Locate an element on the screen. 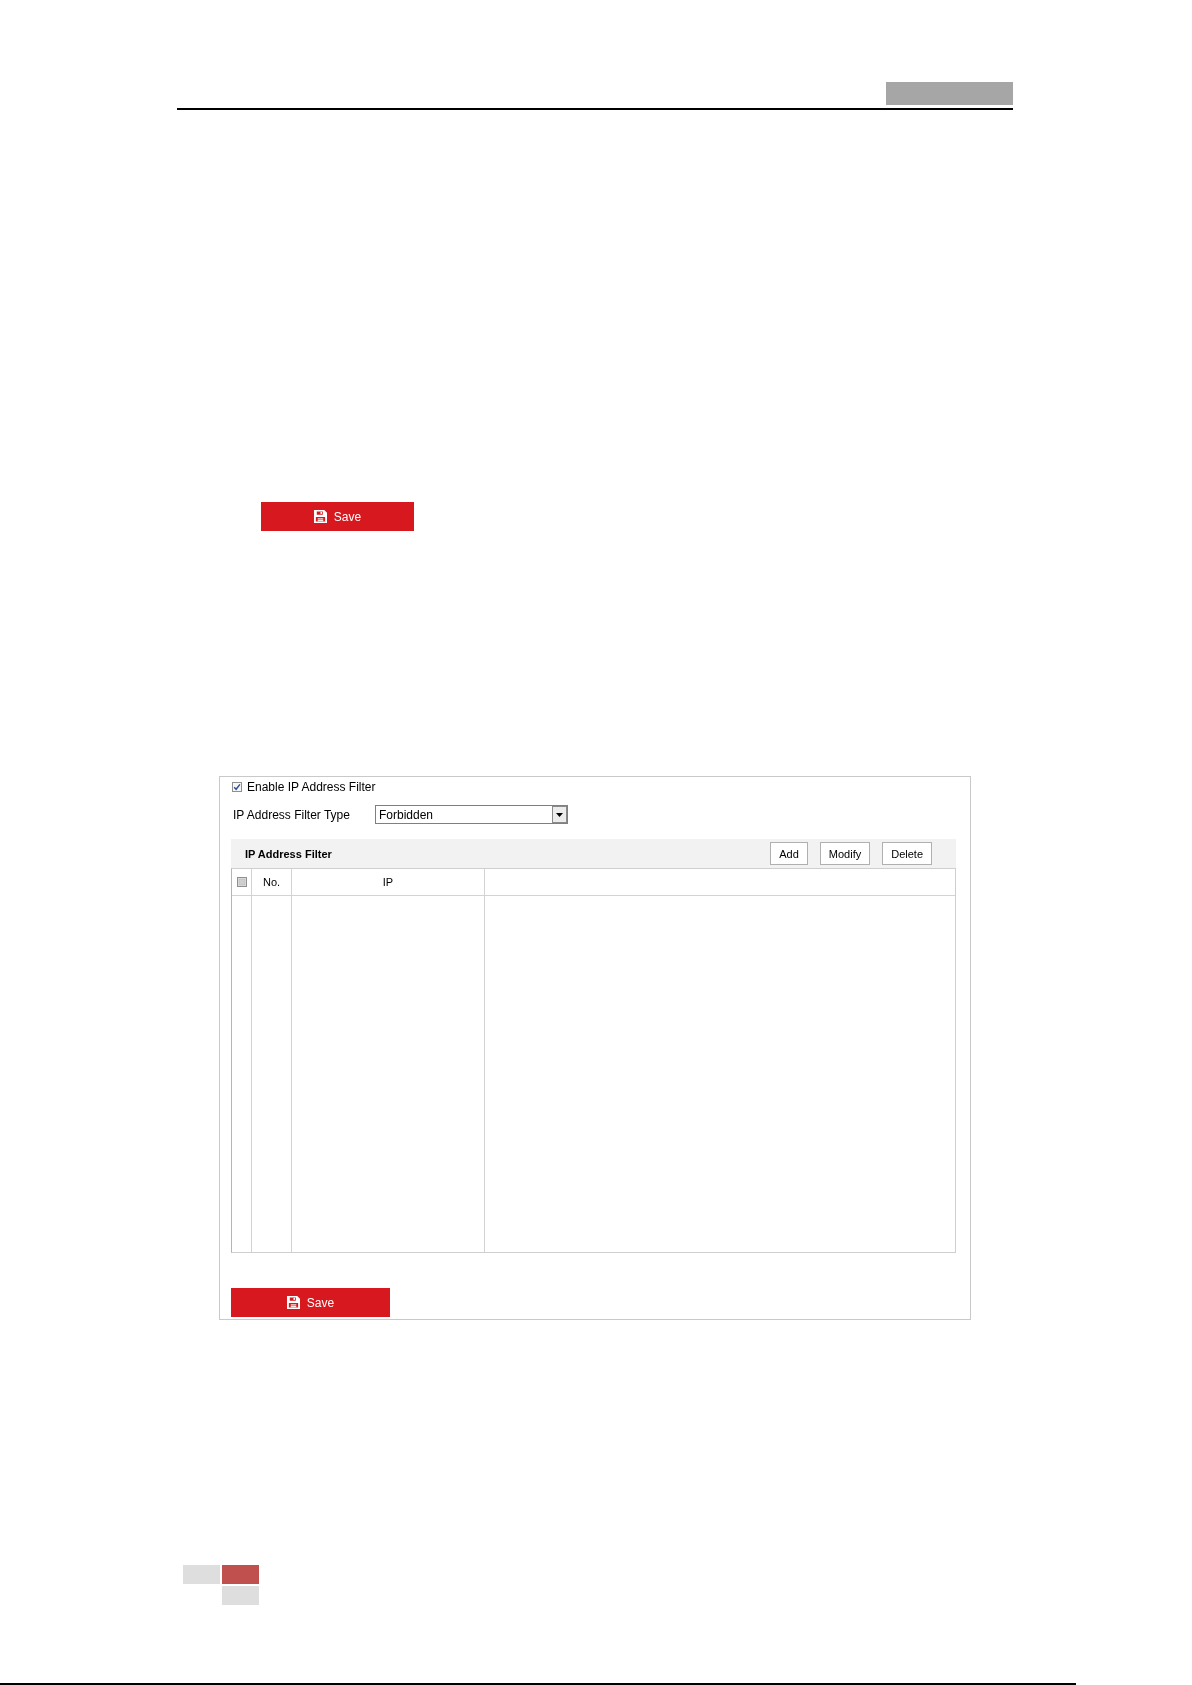  filter-type-select: Forbidden is located at coordinates (471, 814).